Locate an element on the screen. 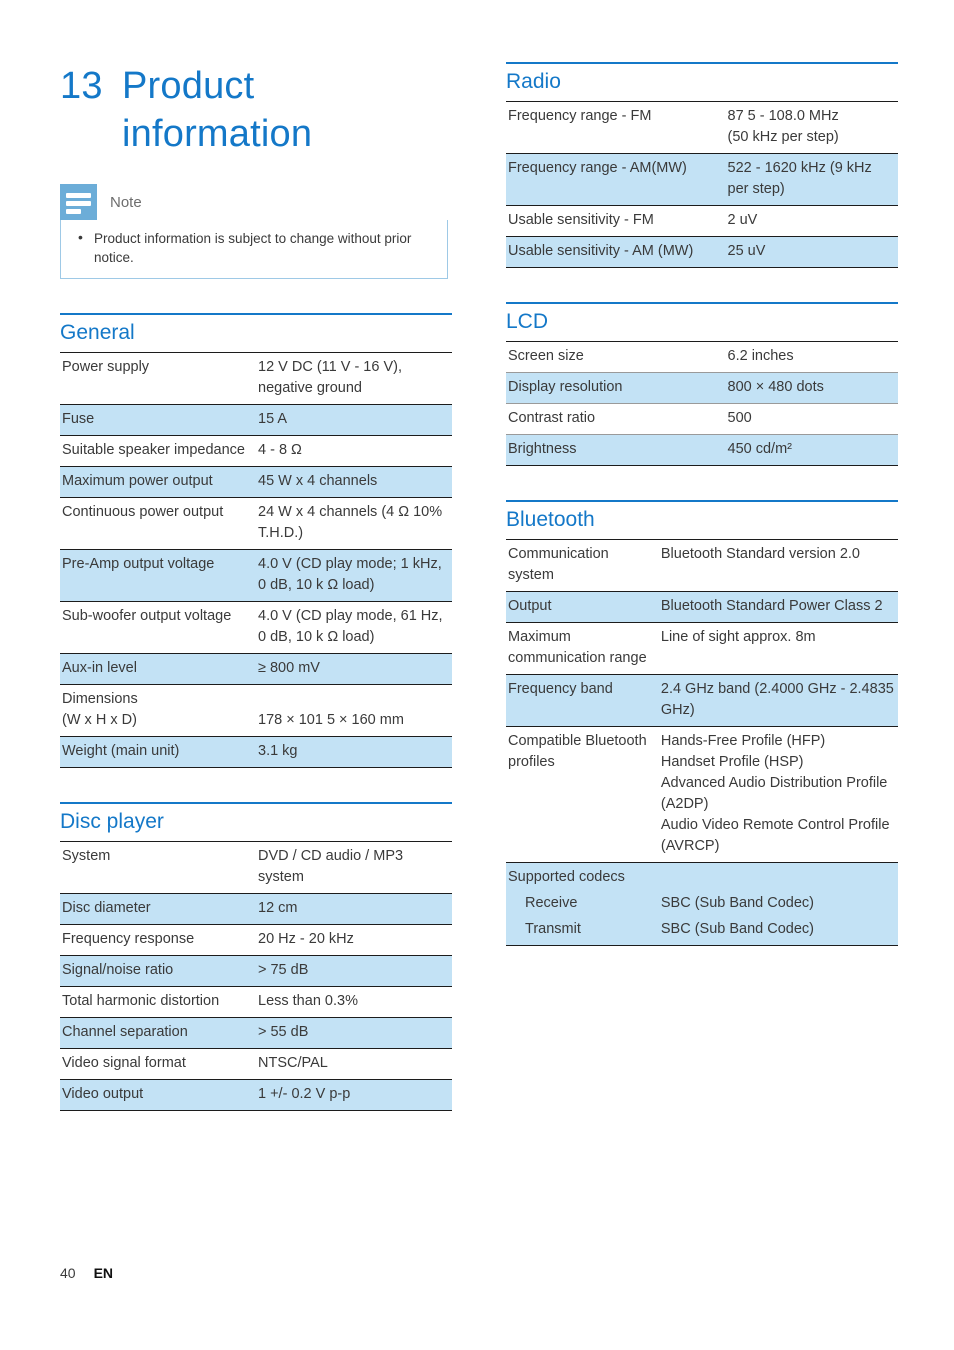 The width and height of the screenshot is (954, 1350). spec-value: 25 uV is located at coordinates (811, 252).